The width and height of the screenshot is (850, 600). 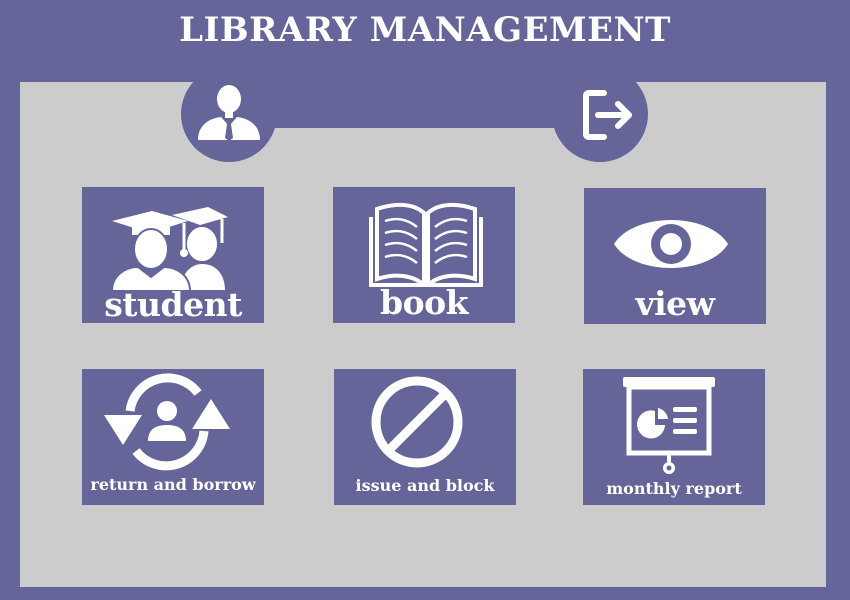 What do you see at coordinates (173, 304) in the screenshot?
I see `student-label: student` at bounding box center [173, 304].